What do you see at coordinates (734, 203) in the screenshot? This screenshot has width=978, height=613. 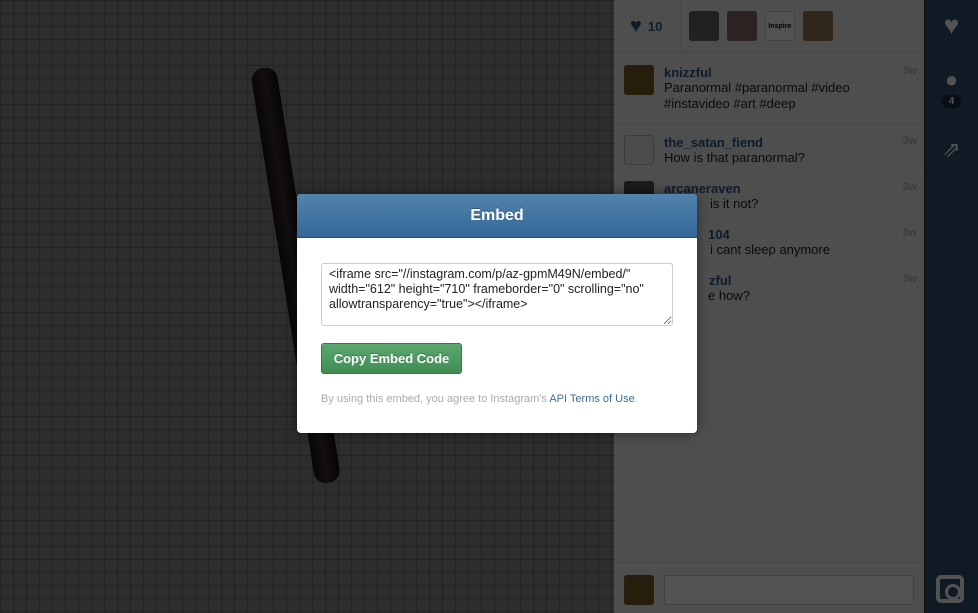 I see `comment-text: is it not?` at bounding box center [734, 203].